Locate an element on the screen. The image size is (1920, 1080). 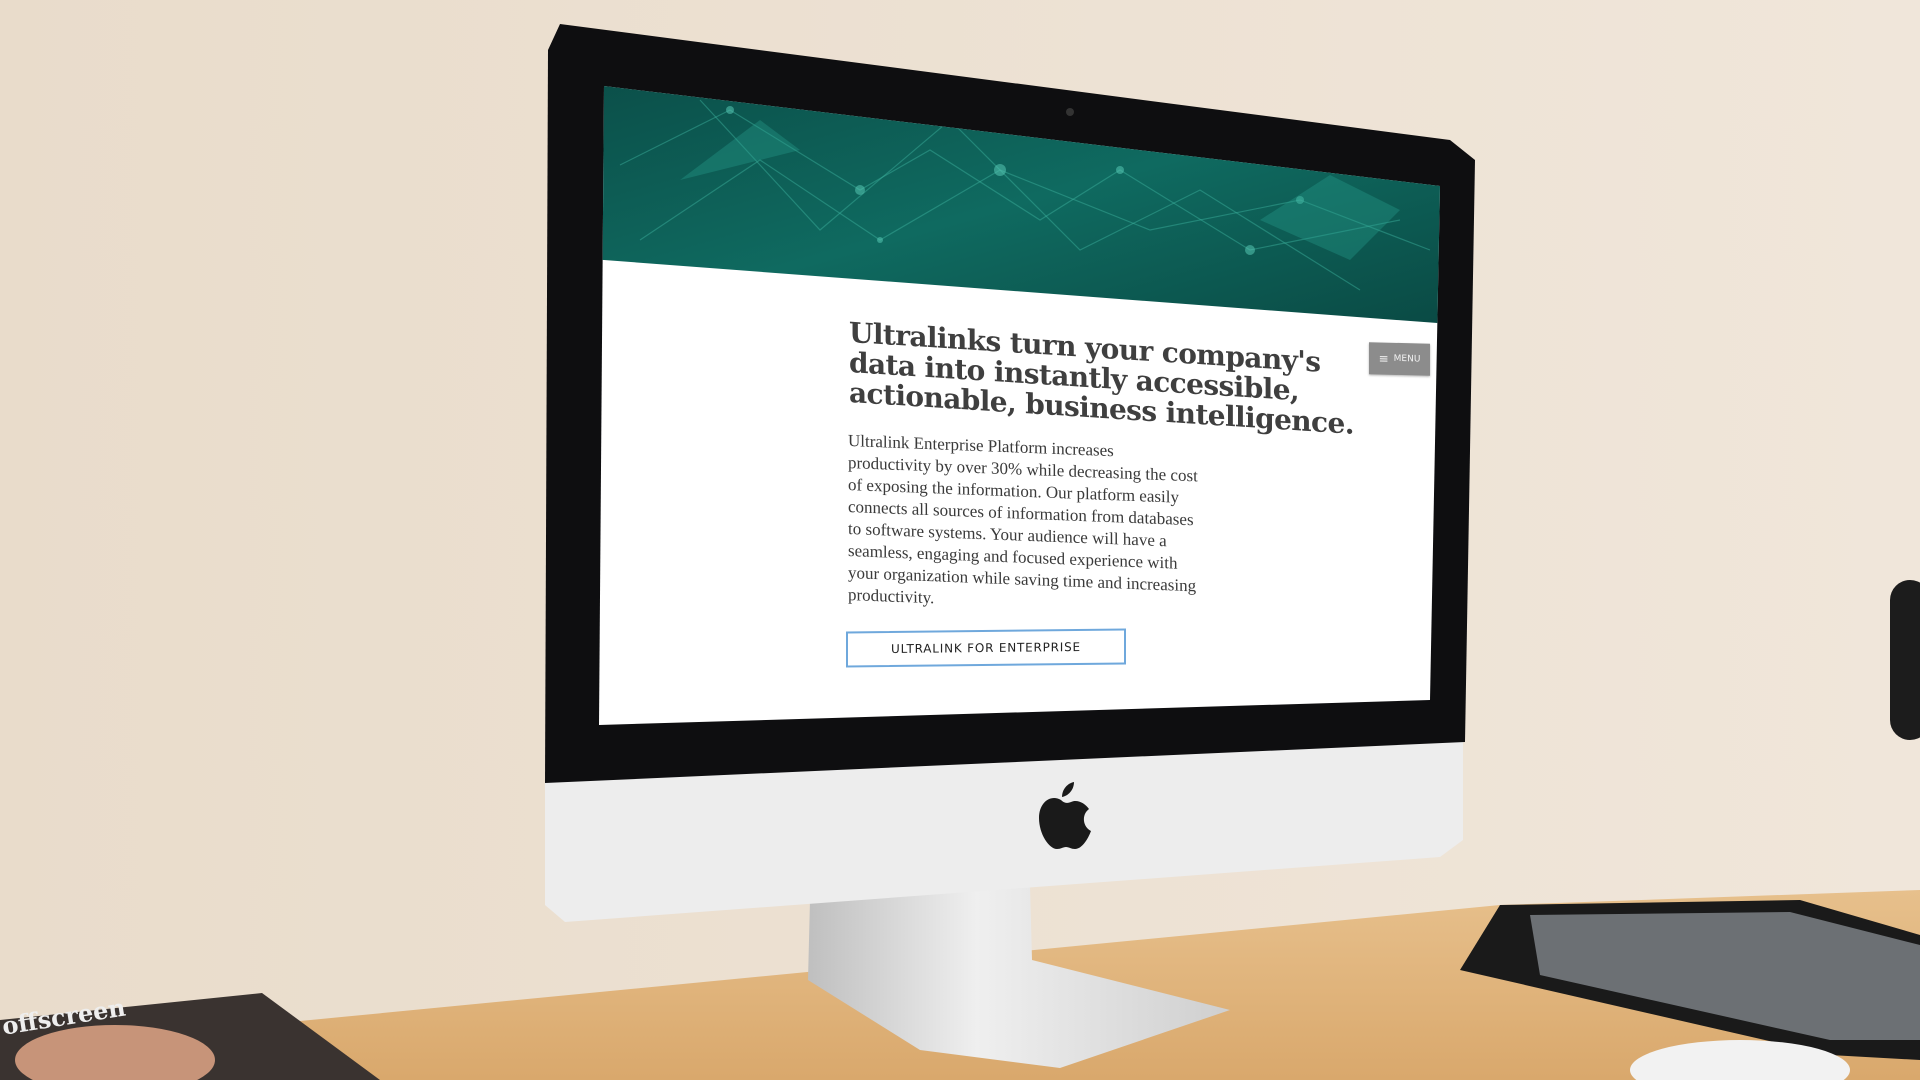
menu-button: ≡ MENU is located at coordinates (1399, 359).